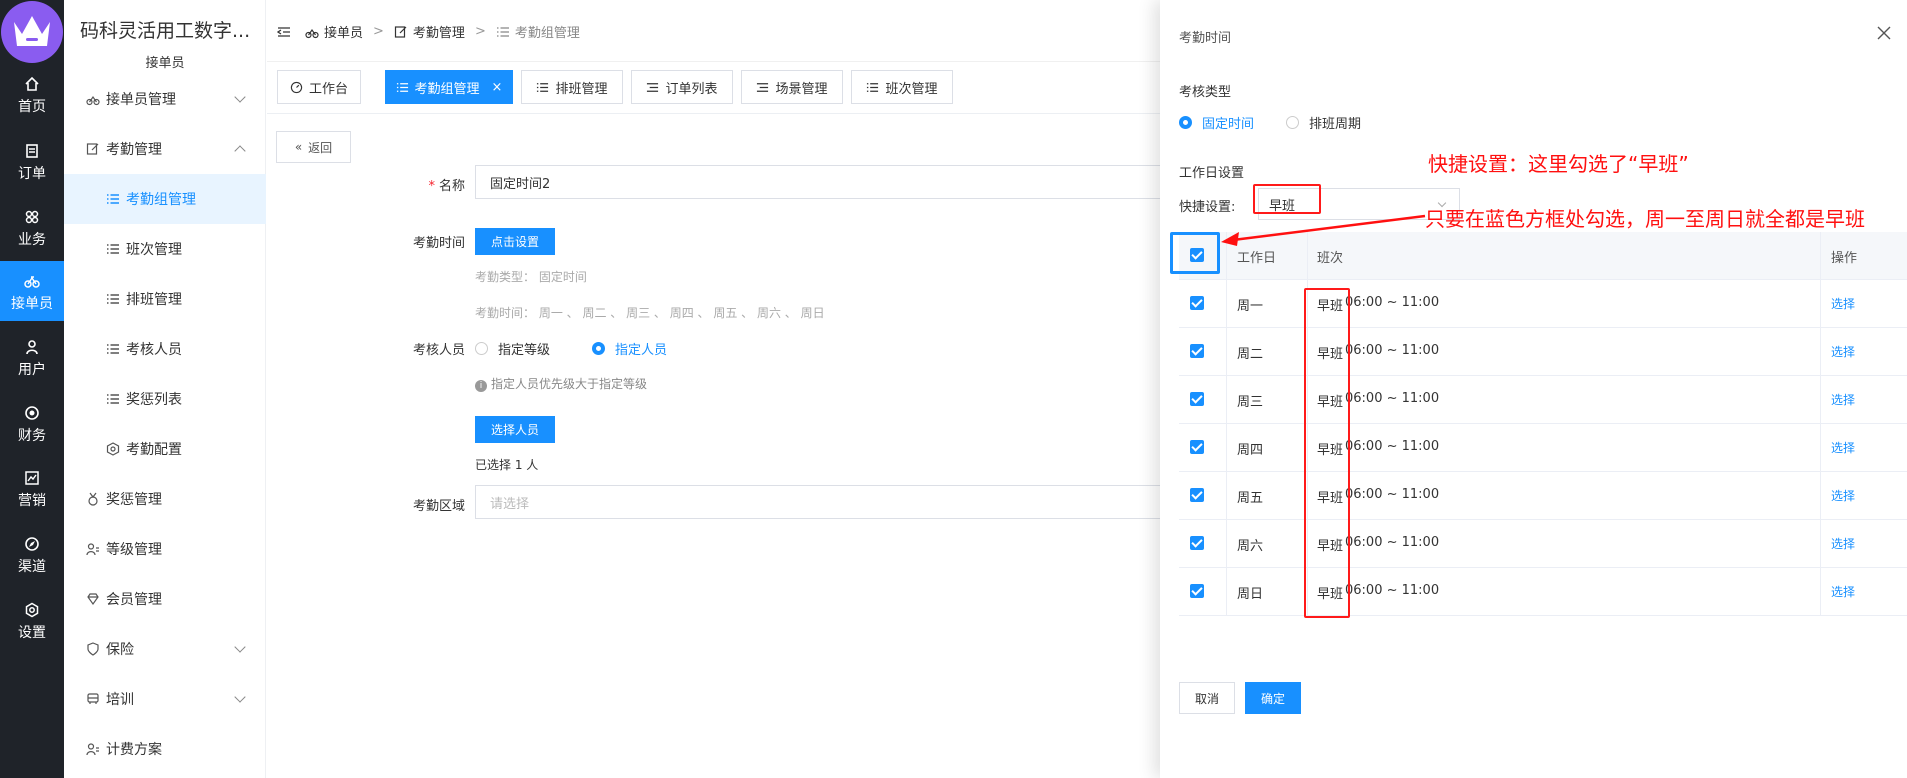  What do you see at coordinates (32, 83) in the screenshot?
I see `home-icon` at bounding box center [32, 83].